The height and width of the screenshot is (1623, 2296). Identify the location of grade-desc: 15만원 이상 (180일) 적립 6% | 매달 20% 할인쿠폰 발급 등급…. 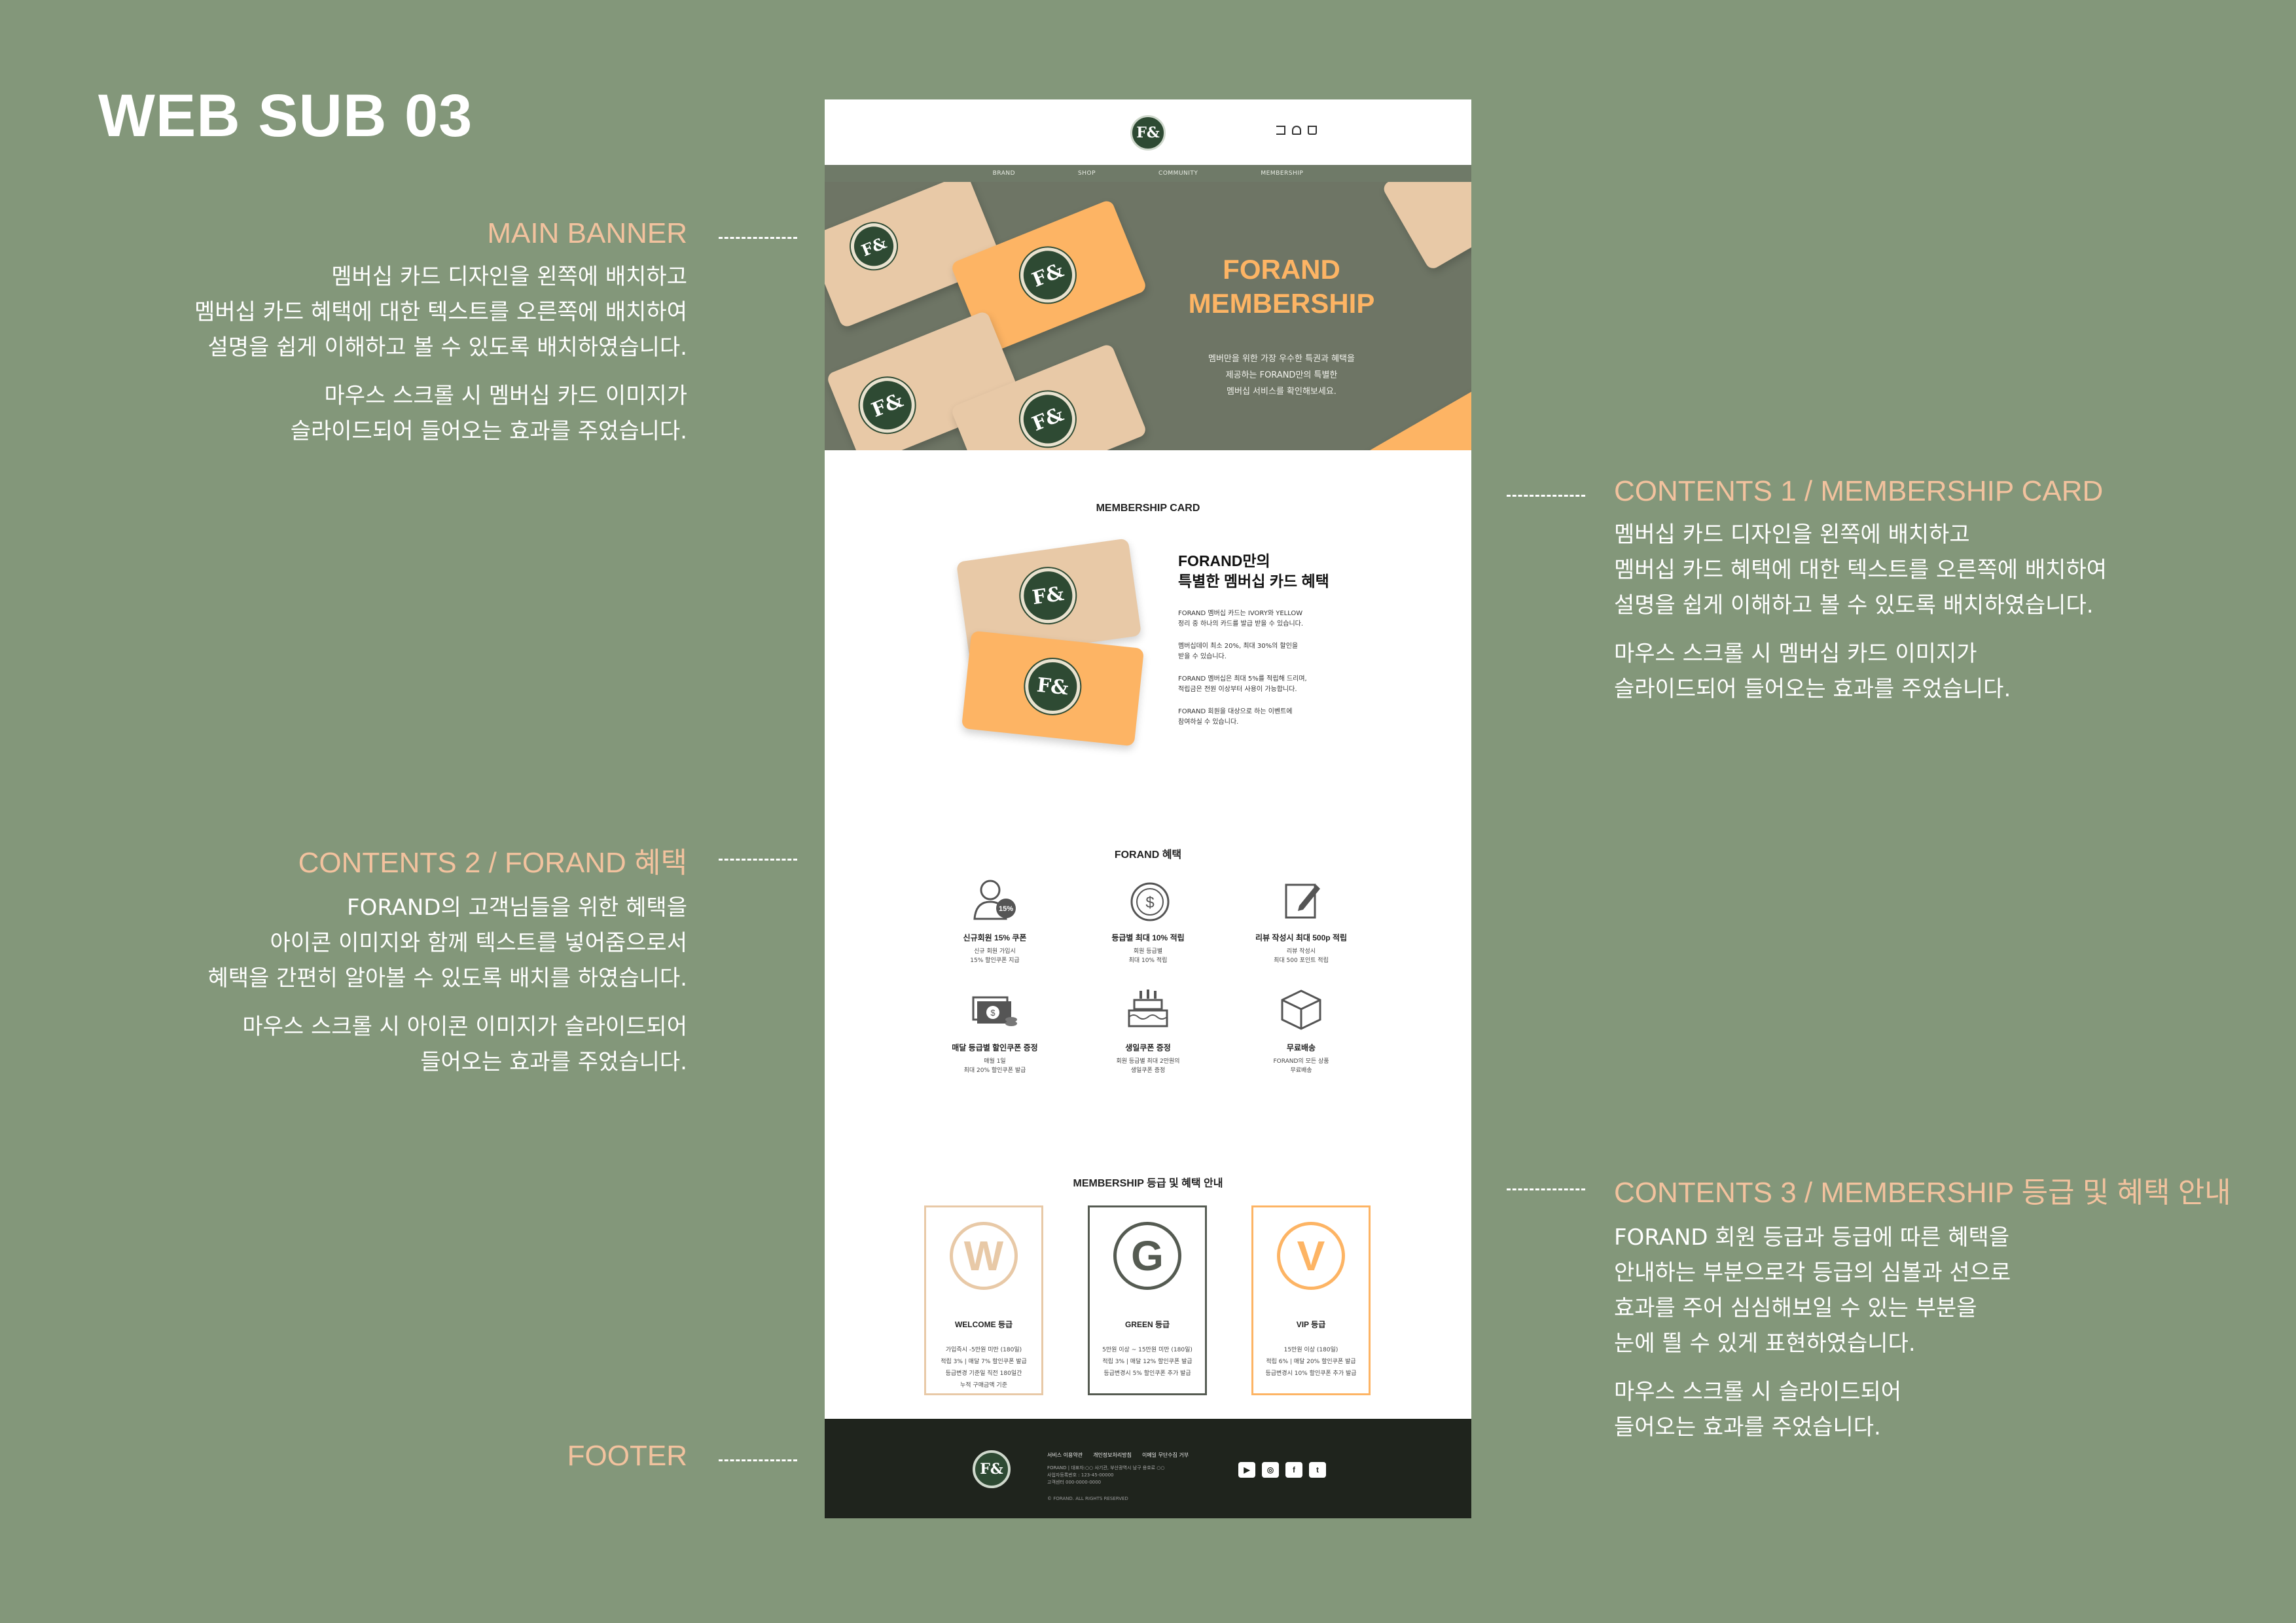
(1311, 1362).